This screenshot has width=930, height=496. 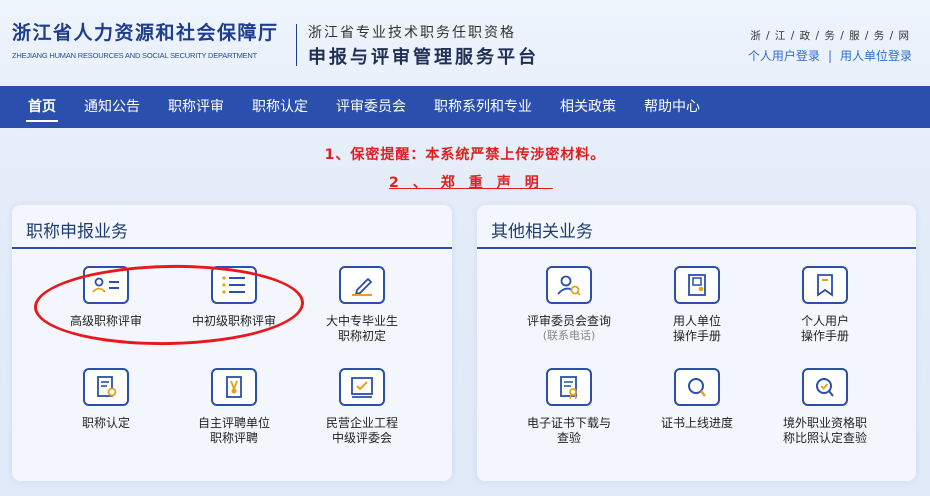 I want to click on nav-notices: 通知公告, so click(x=112, y=107).